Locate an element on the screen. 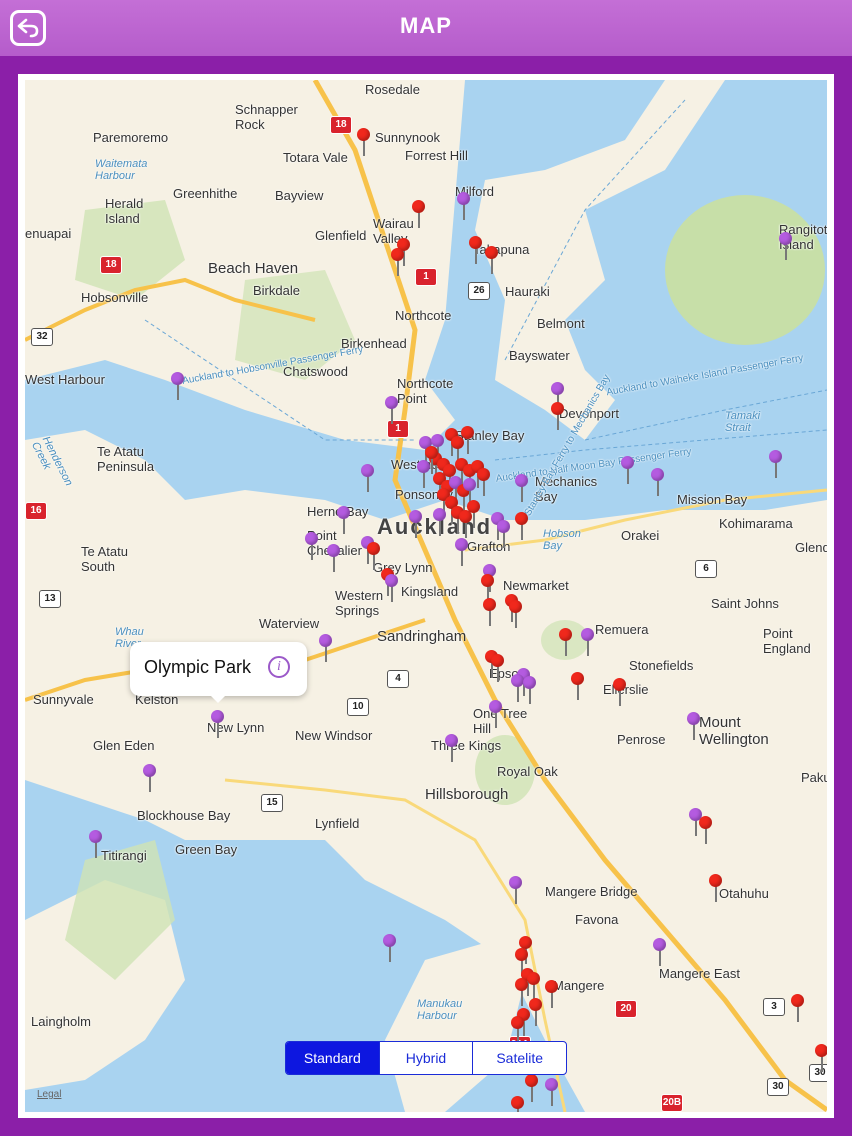 The image size is (852, 1136). place-label: Waterview is located at coordinates (289, 623).